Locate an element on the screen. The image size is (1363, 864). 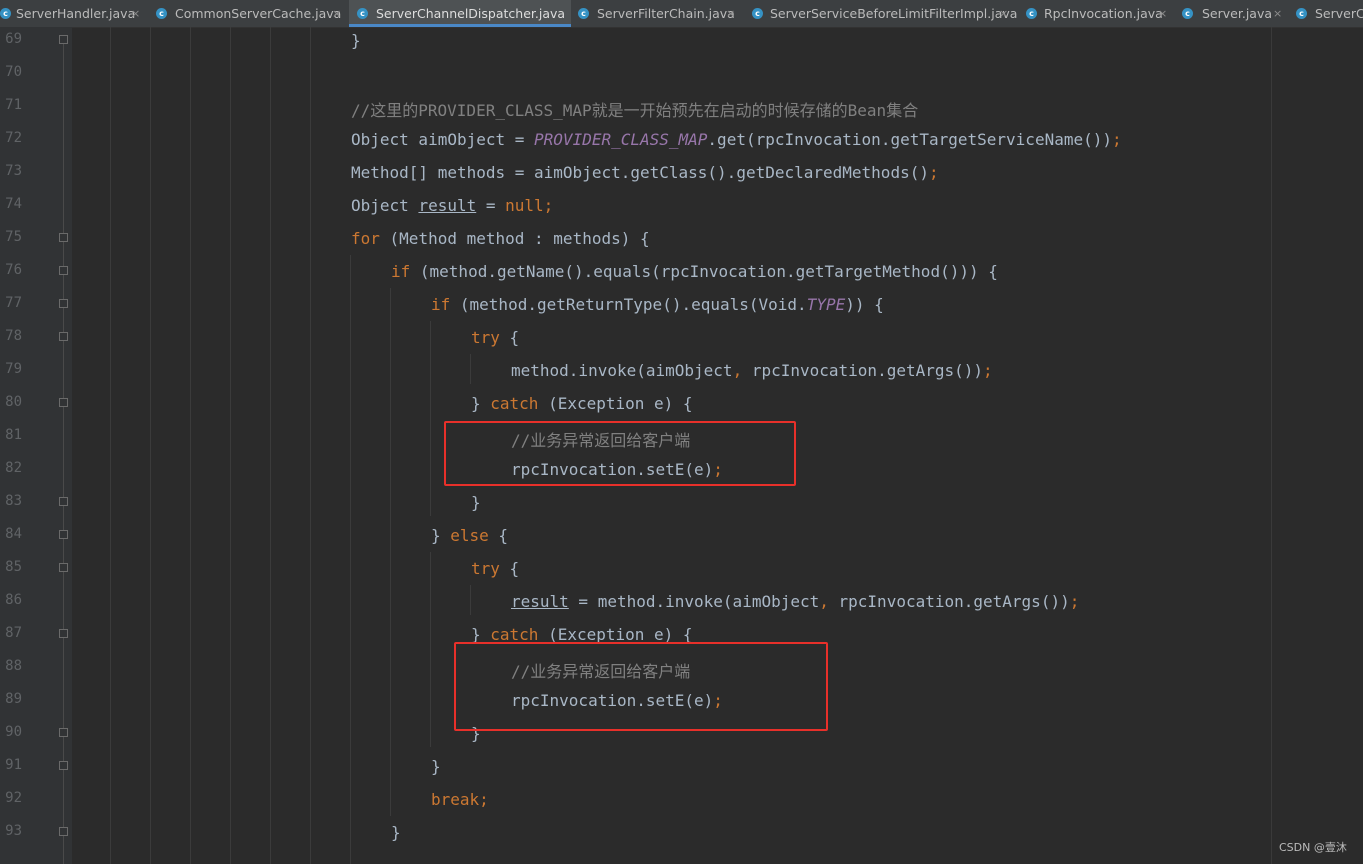
code-line-74: Object result = null; is located at coordinates (452, 205).